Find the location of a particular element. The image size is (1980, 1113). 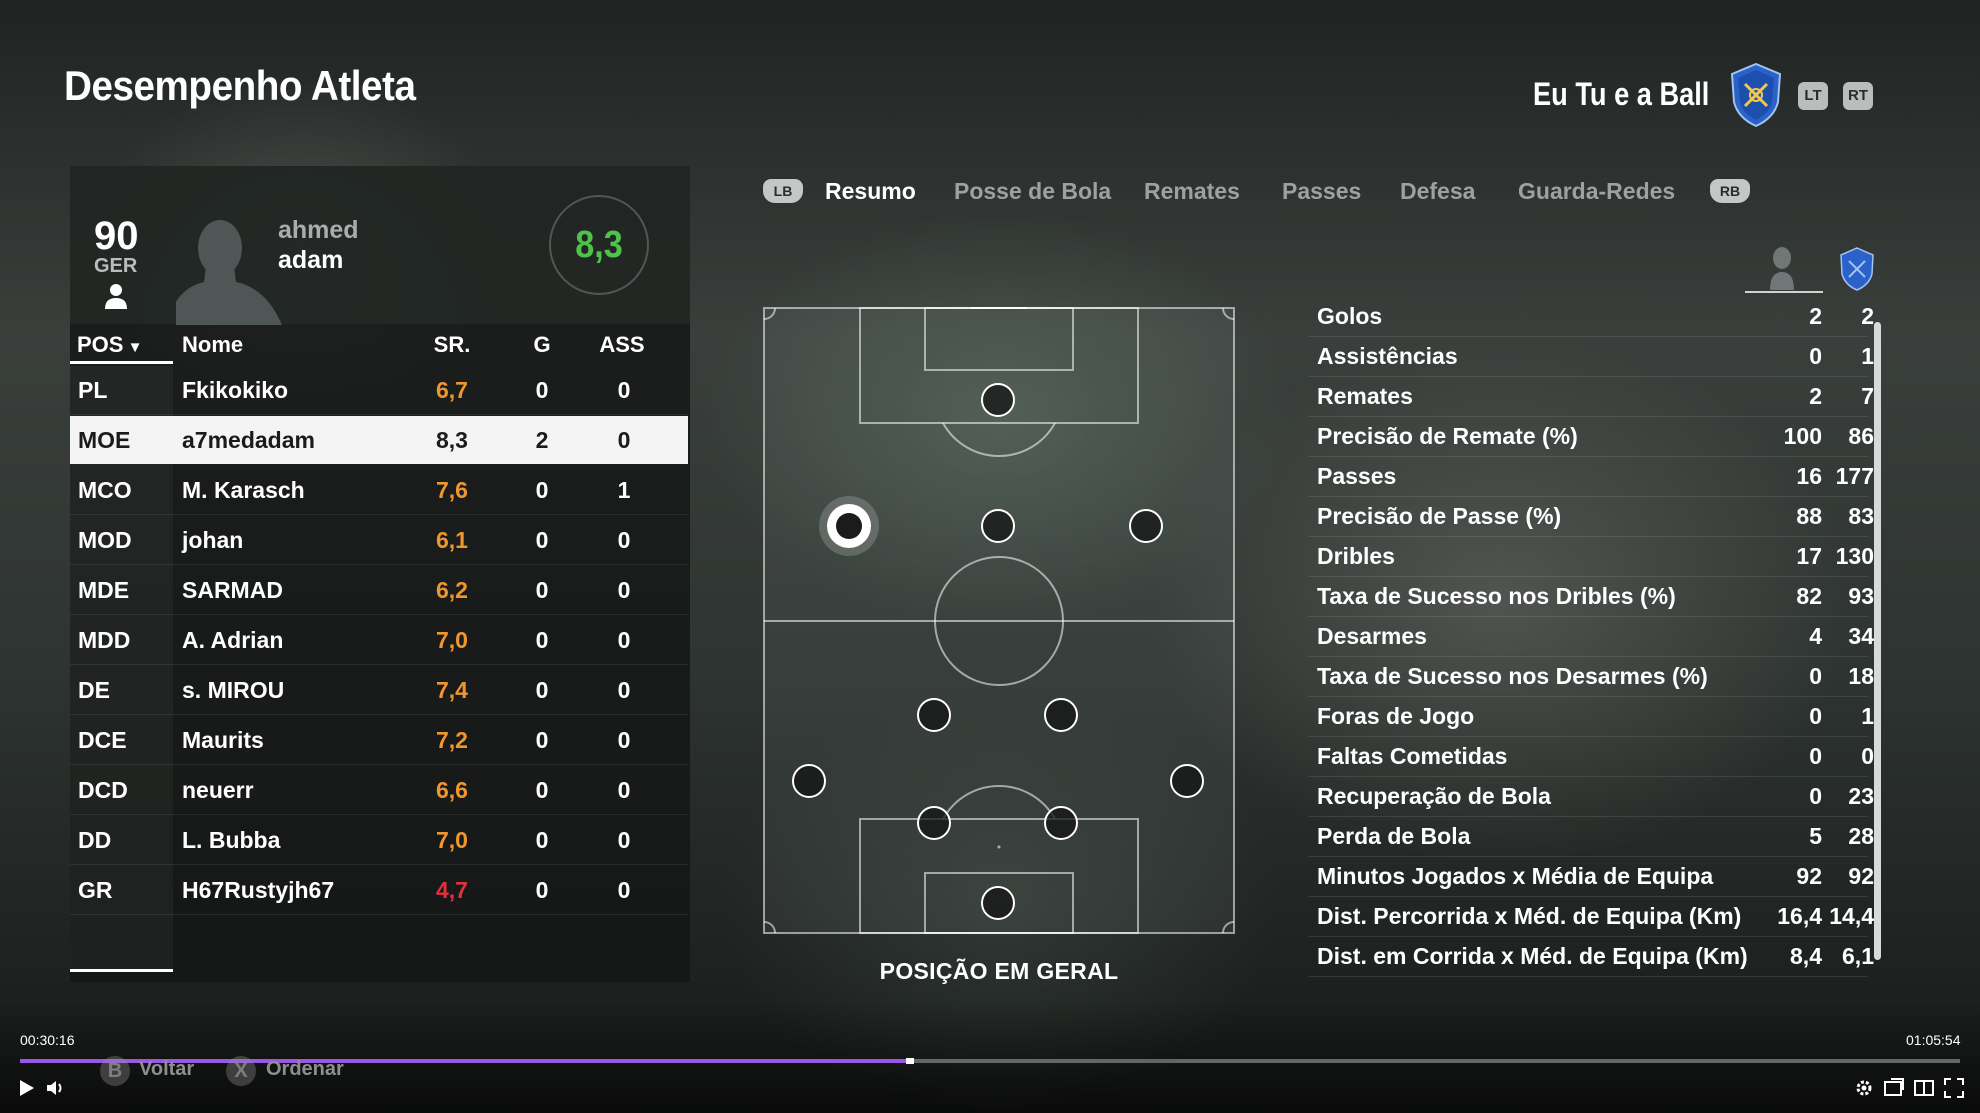

player-nation: GER is located at coordinates (116, 266).